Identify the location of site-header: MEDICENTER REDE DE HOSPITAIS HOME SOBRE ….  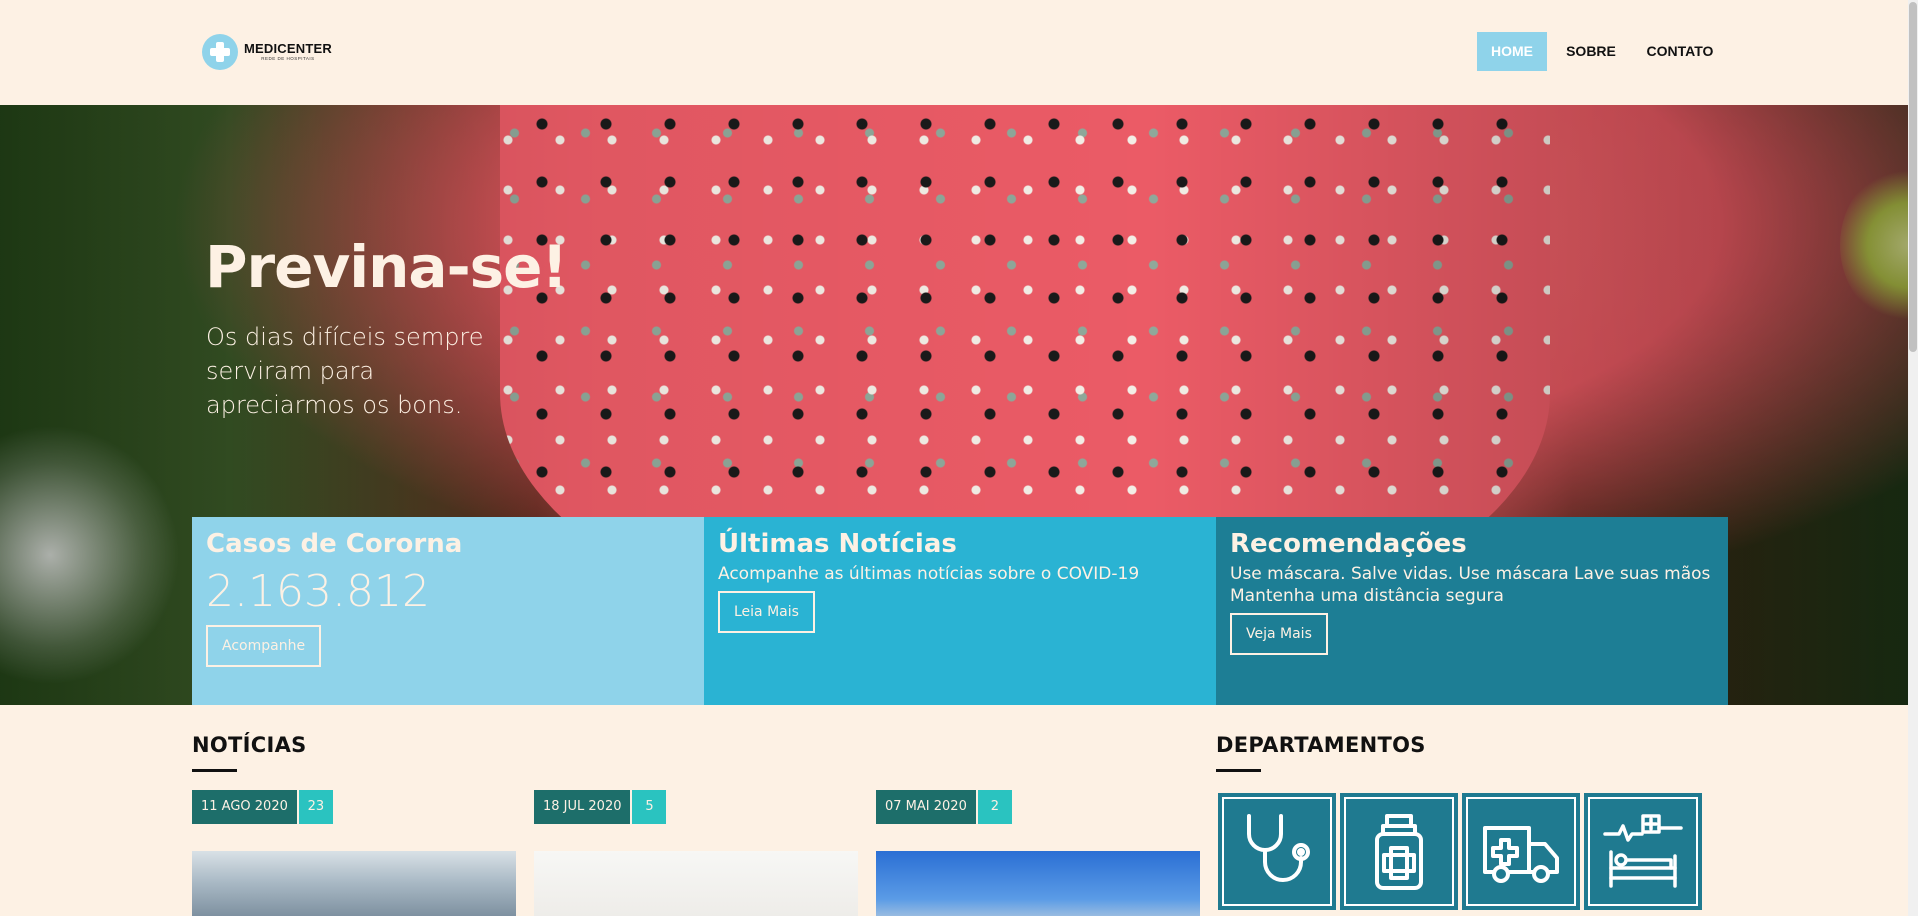
(959, 52).